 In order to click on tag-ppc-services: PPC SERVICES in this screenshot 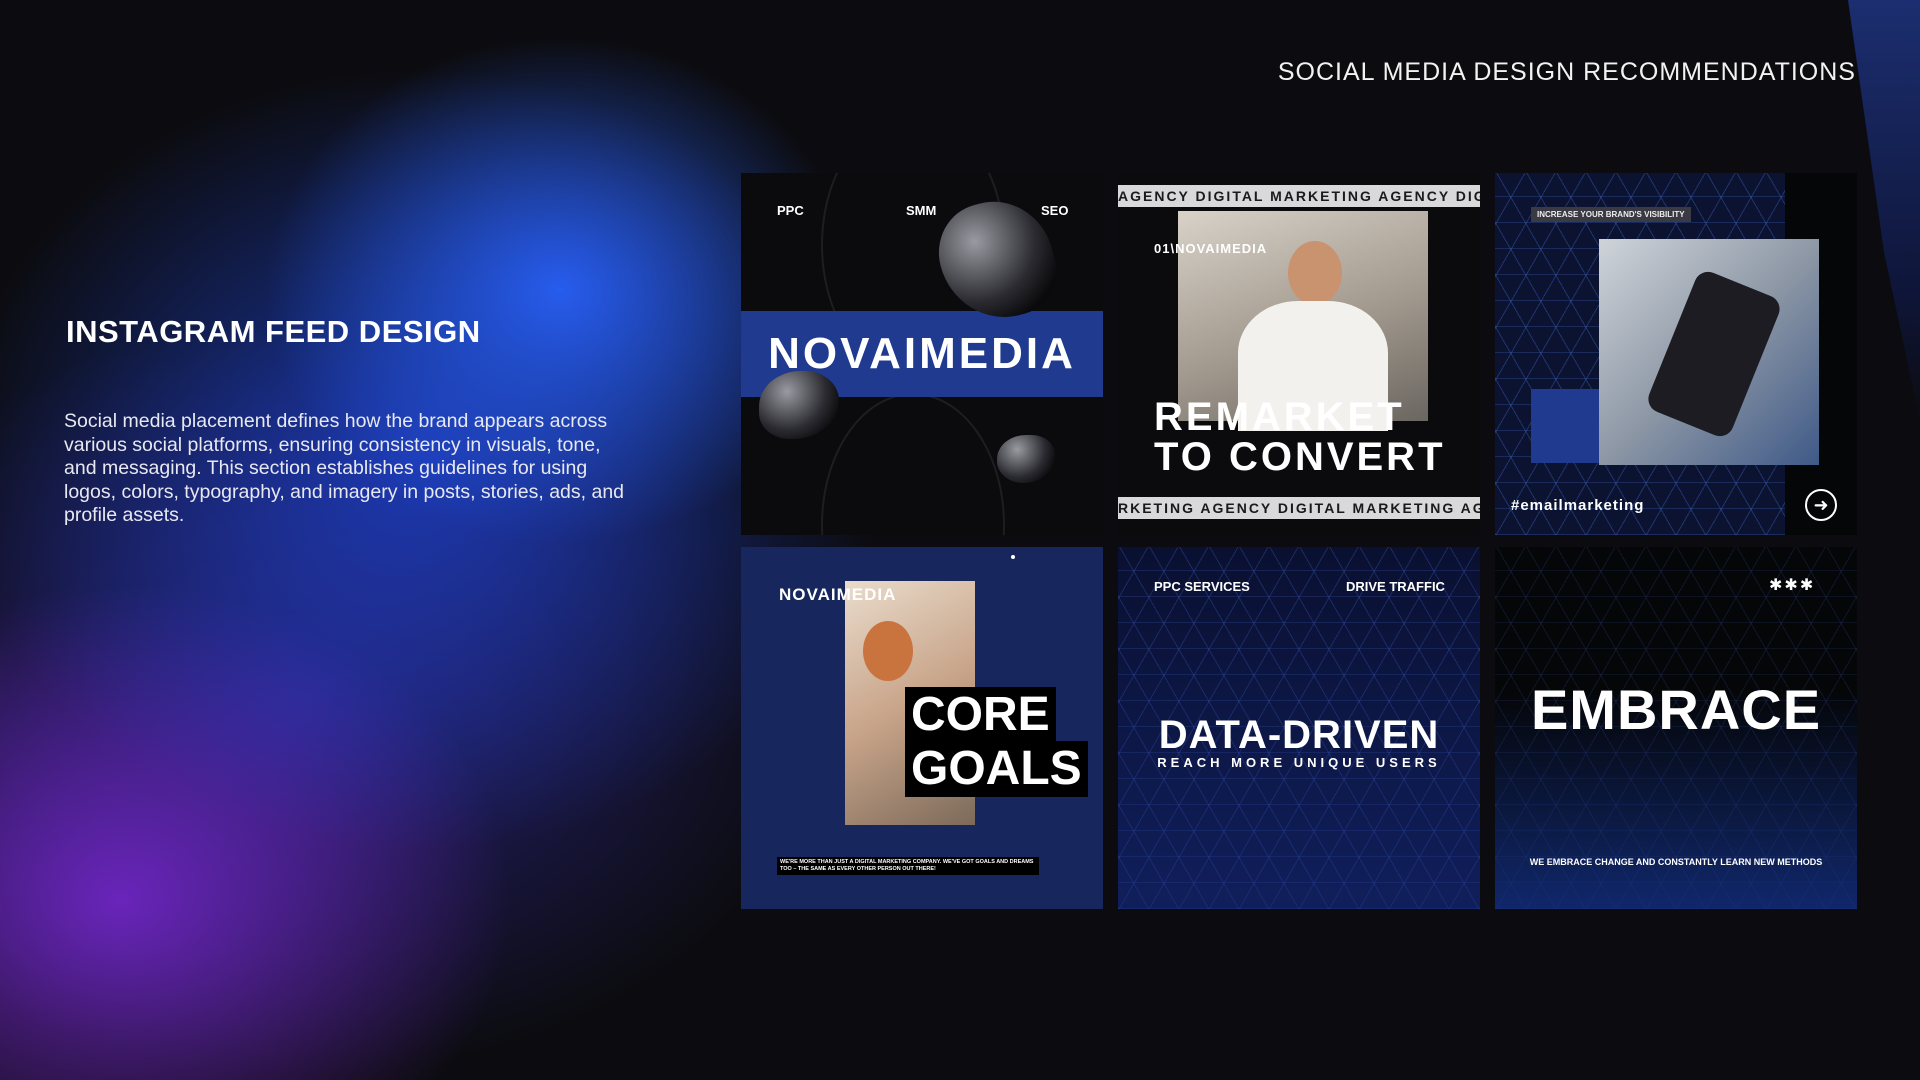, I will do `click(1202, 586)`.